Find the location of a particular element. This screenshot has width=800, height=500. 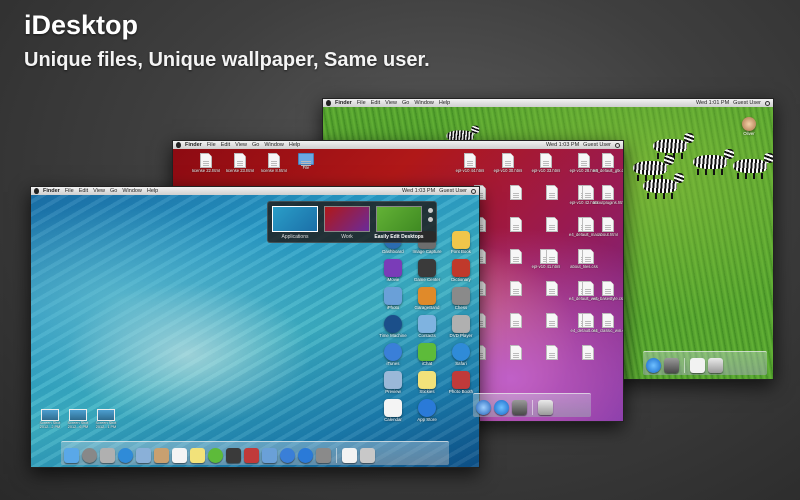

desktop-thumb-edit is located at coordinates (399, 219).